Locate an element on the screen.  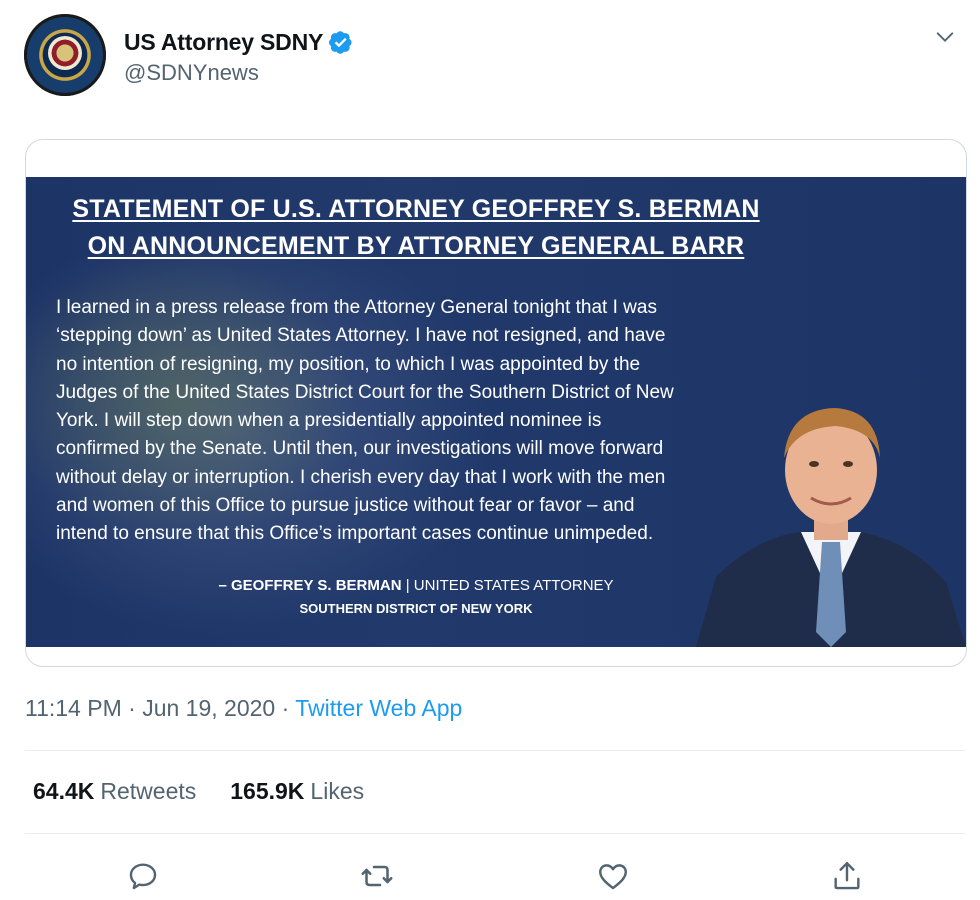
author-handle: @SDNYnews is located at coordinates (191, 73).